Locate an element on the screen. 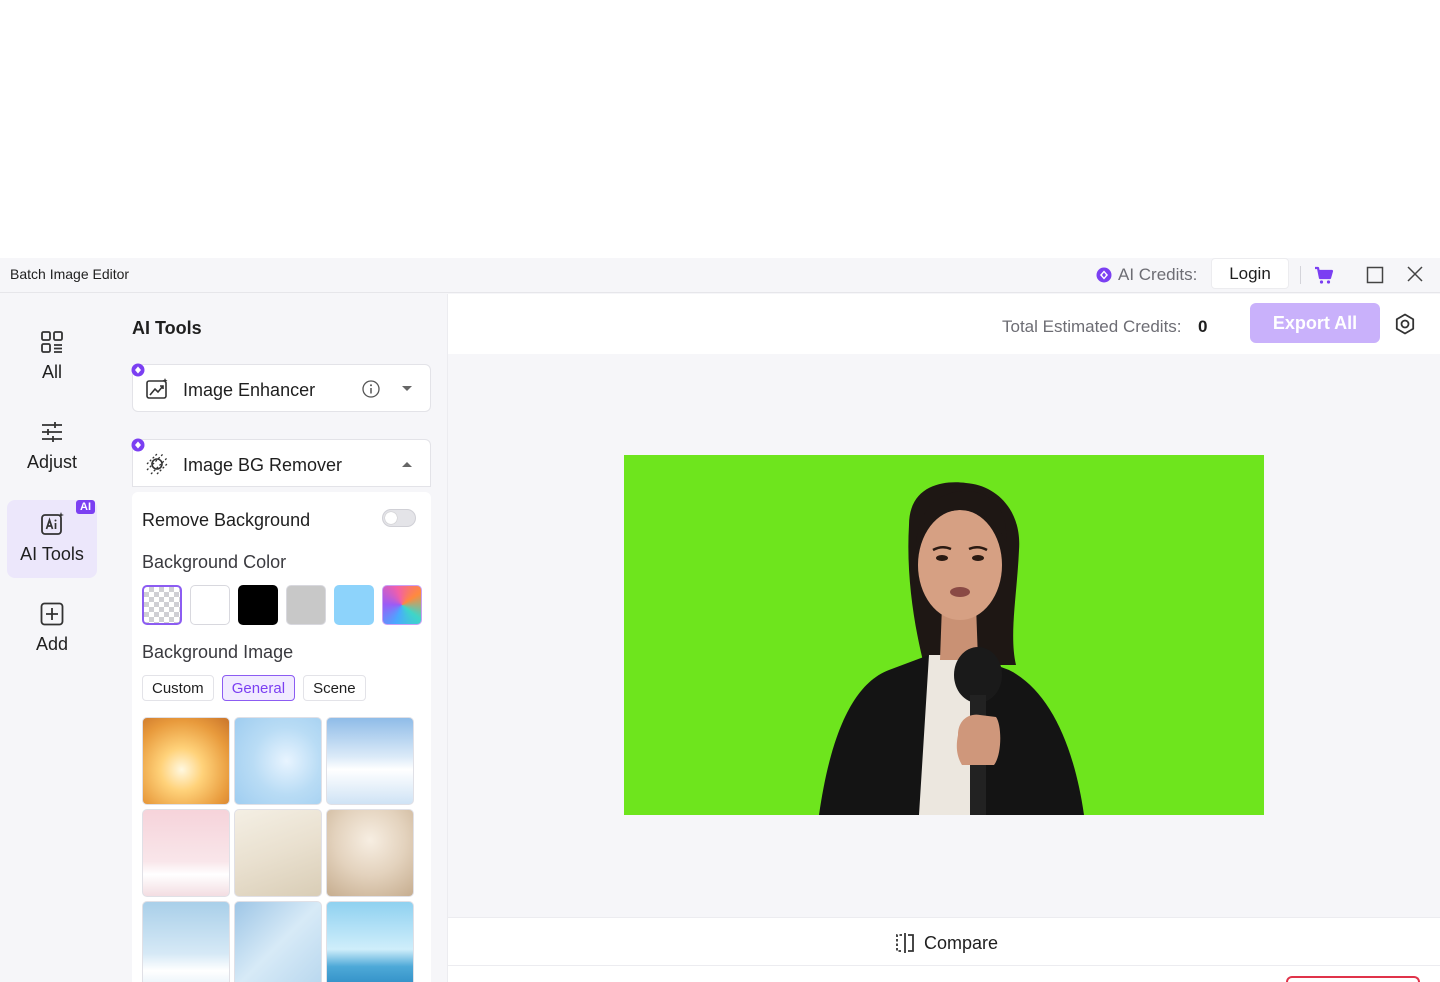 The image size is (1440, 982). export-all-button: Export All is located at coordinates (1315, 323).